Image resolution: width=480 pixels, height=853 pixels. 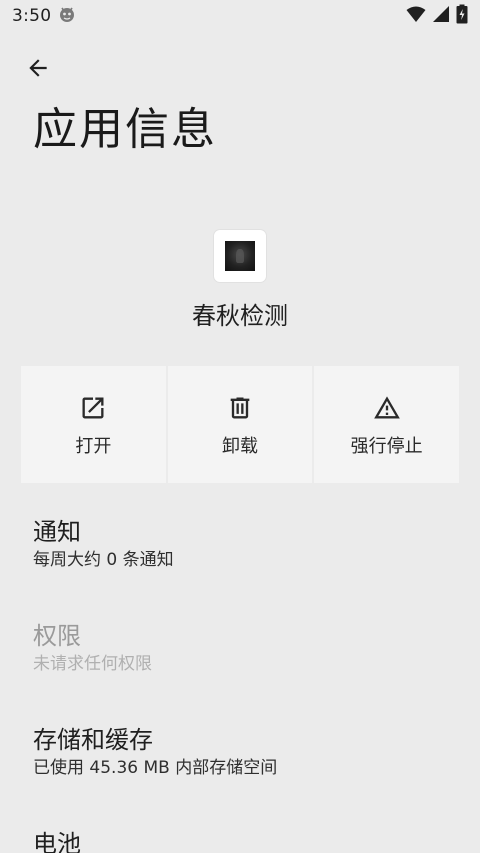 What do you see at coordinates (387, 408) in the screenshot?
I see `warning-icon` at bounding box center [387, 408].